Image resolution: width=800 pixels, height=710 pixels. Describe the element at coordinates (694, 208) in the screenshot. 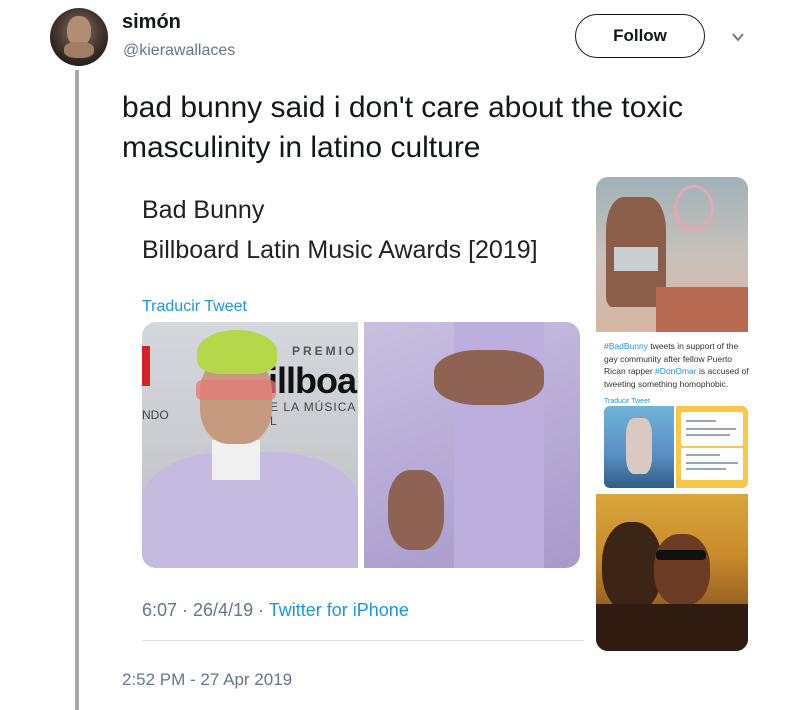

I see `wall-seal` at that location.